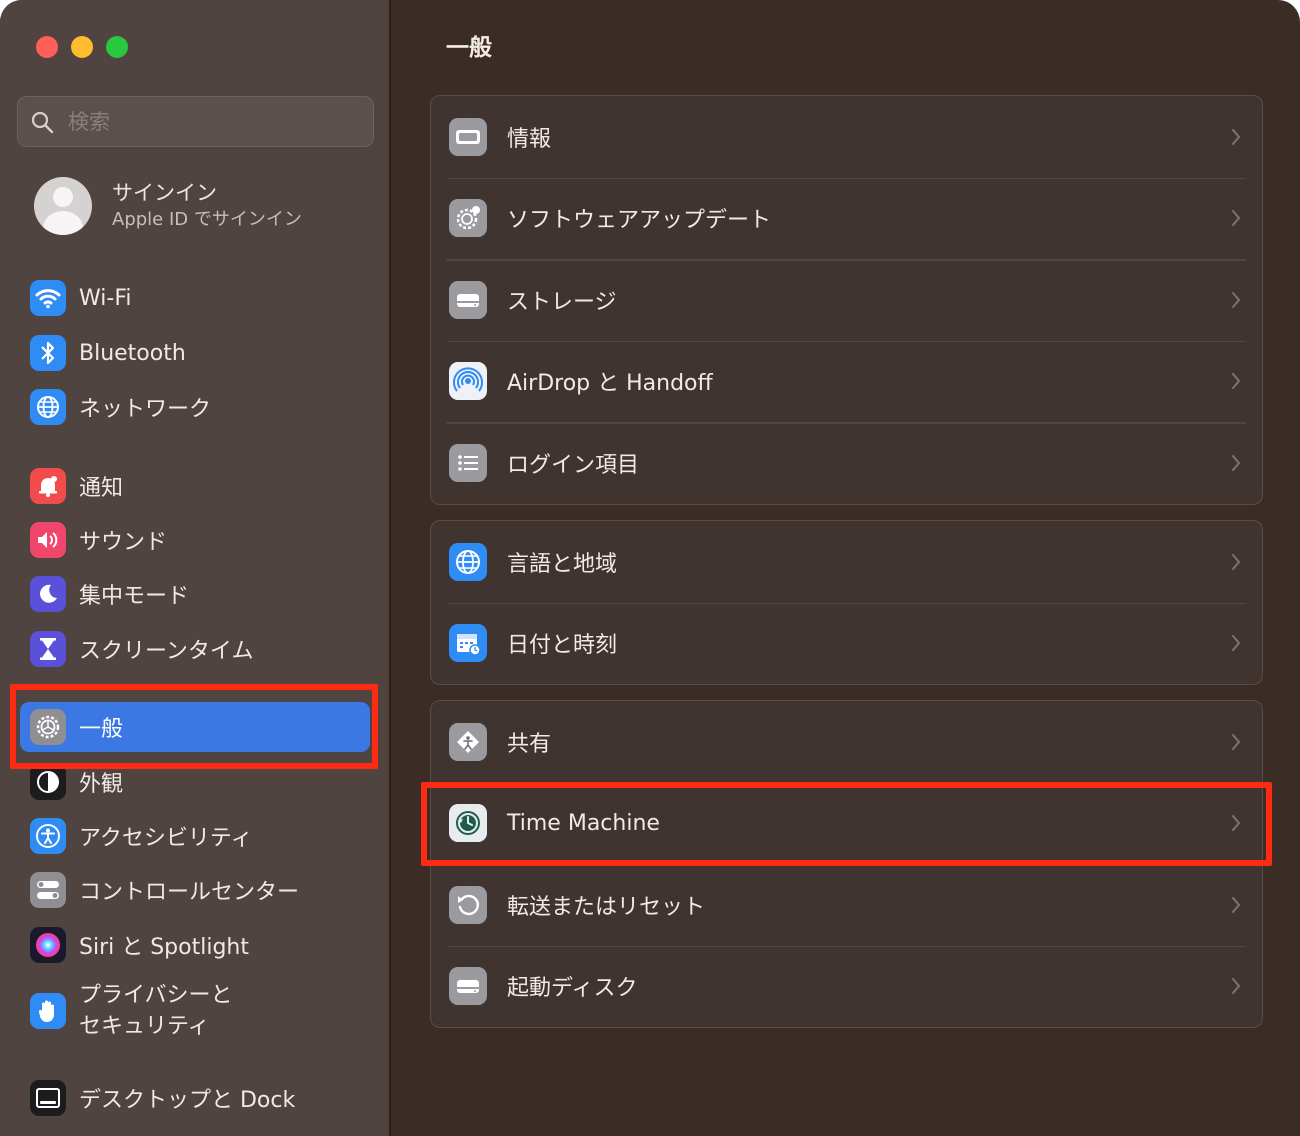  What do you see at coordinates (189, 892) in the screenshot?
I see `sidebar-item-label: コントロールセンター` at bounding box center [189, 892].